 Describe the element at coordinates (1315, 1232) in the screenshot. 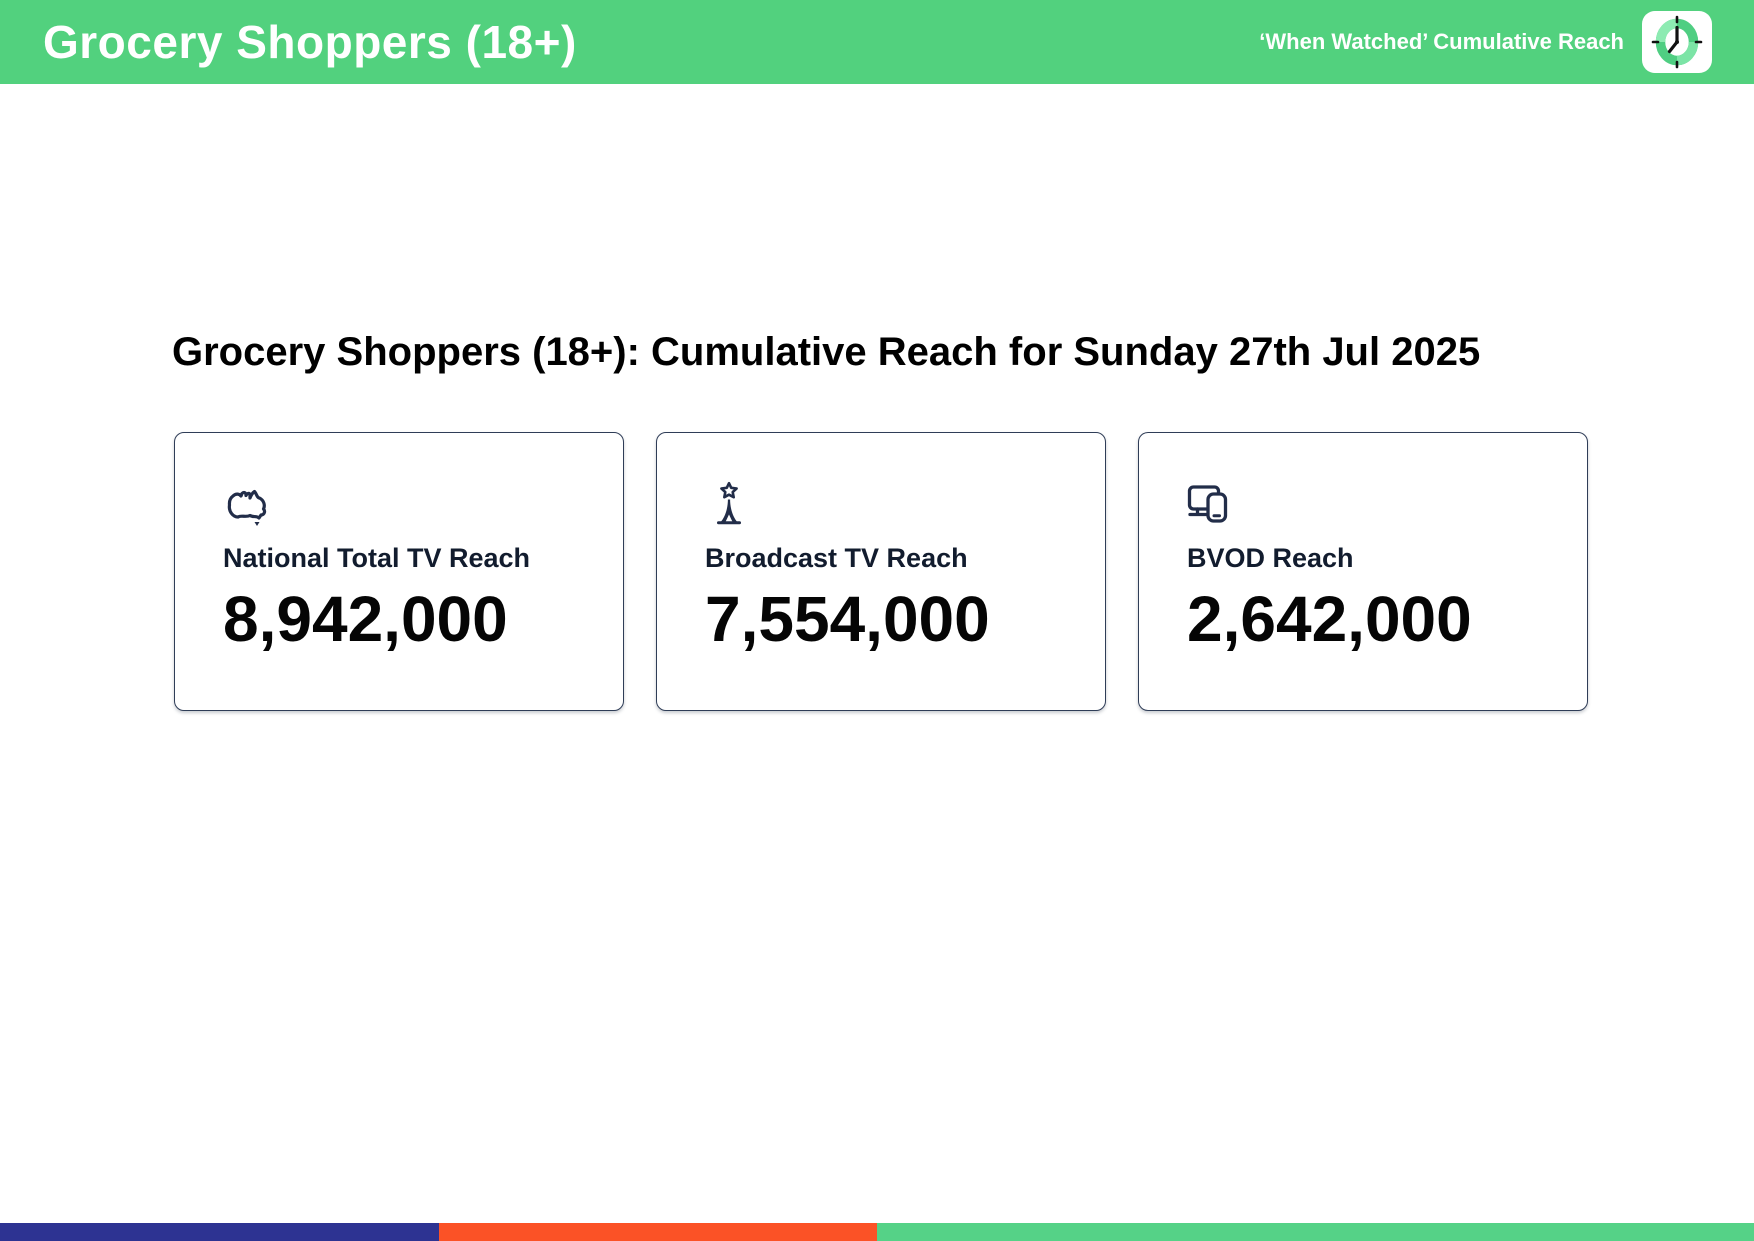

I see `footer-green-segment` at that location.